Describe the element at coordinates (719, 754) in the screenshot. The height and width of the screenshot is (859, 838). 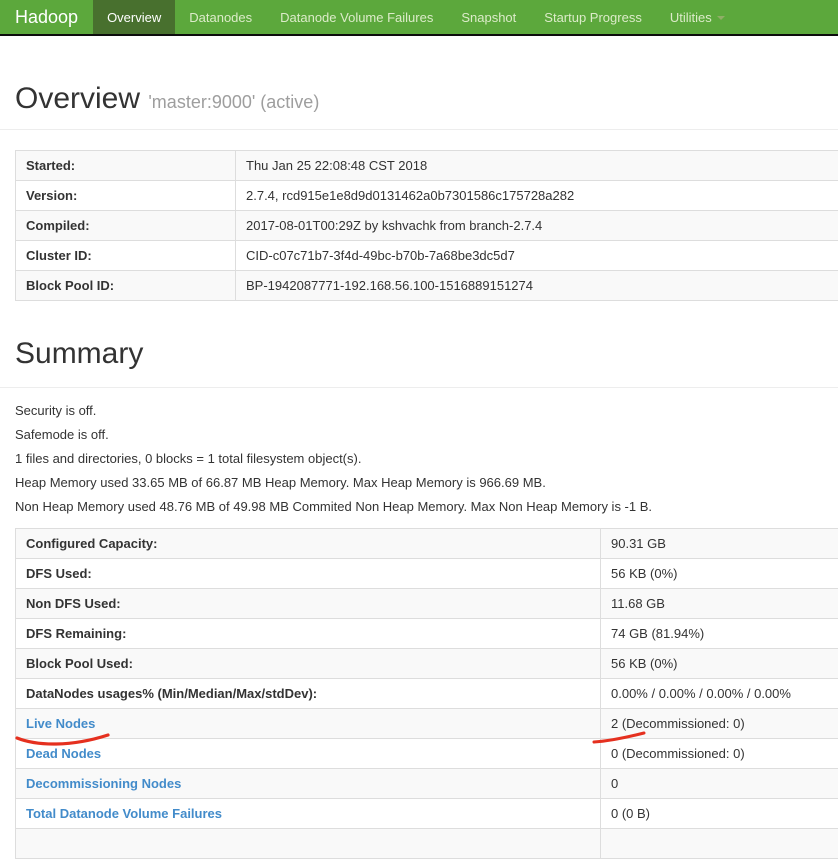
I see `row-value: 0 (Decommissioned: 0)` at that location.